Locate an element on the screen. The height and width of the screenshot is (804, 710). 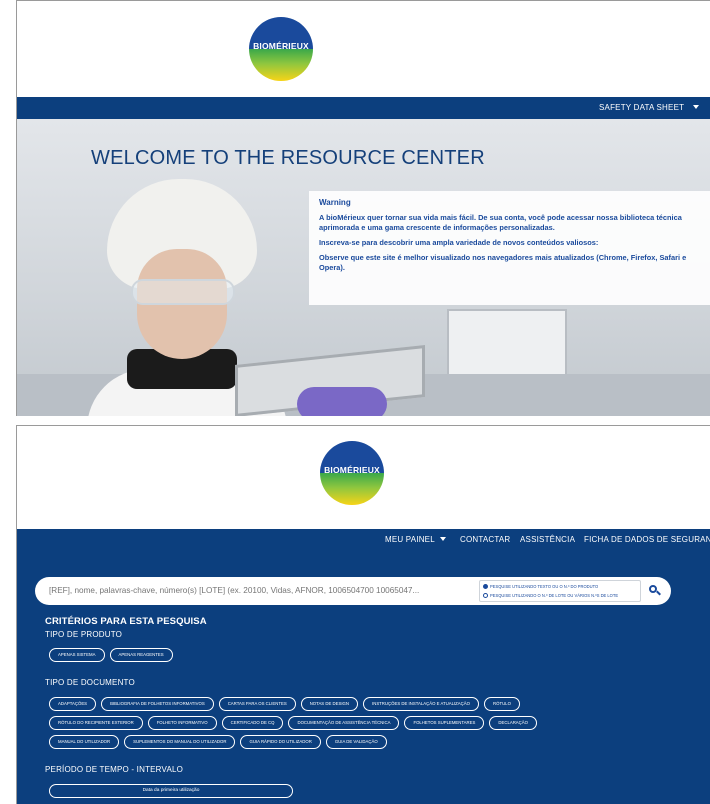
nav-item-assistencia: ASSISTÊNCIA is located at coordinates (547, 539).